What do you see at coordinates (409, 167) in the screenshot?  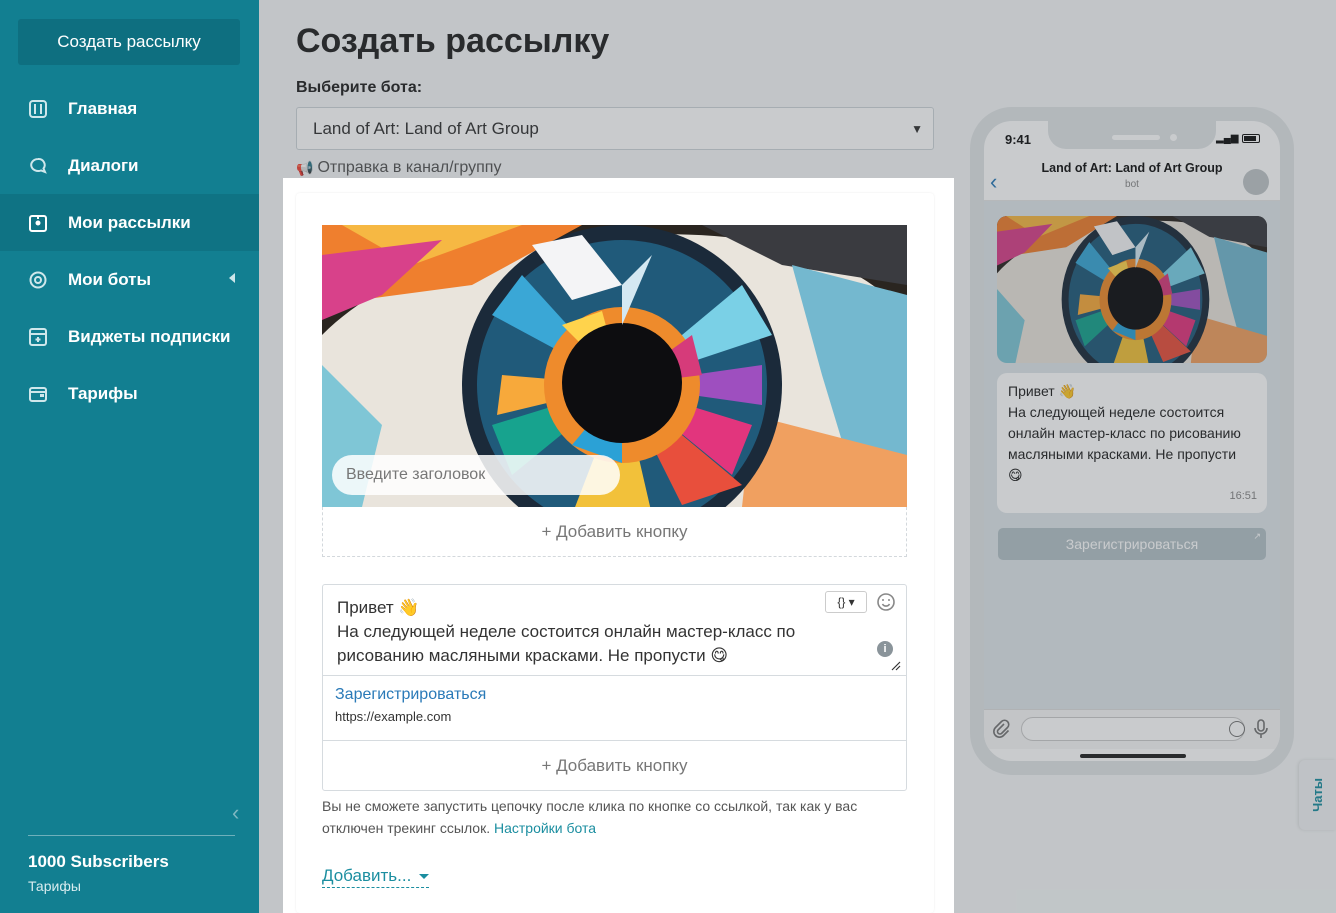 I see `channel-send-label: Отправка в канал/группу` at bounding box center [409, 167].